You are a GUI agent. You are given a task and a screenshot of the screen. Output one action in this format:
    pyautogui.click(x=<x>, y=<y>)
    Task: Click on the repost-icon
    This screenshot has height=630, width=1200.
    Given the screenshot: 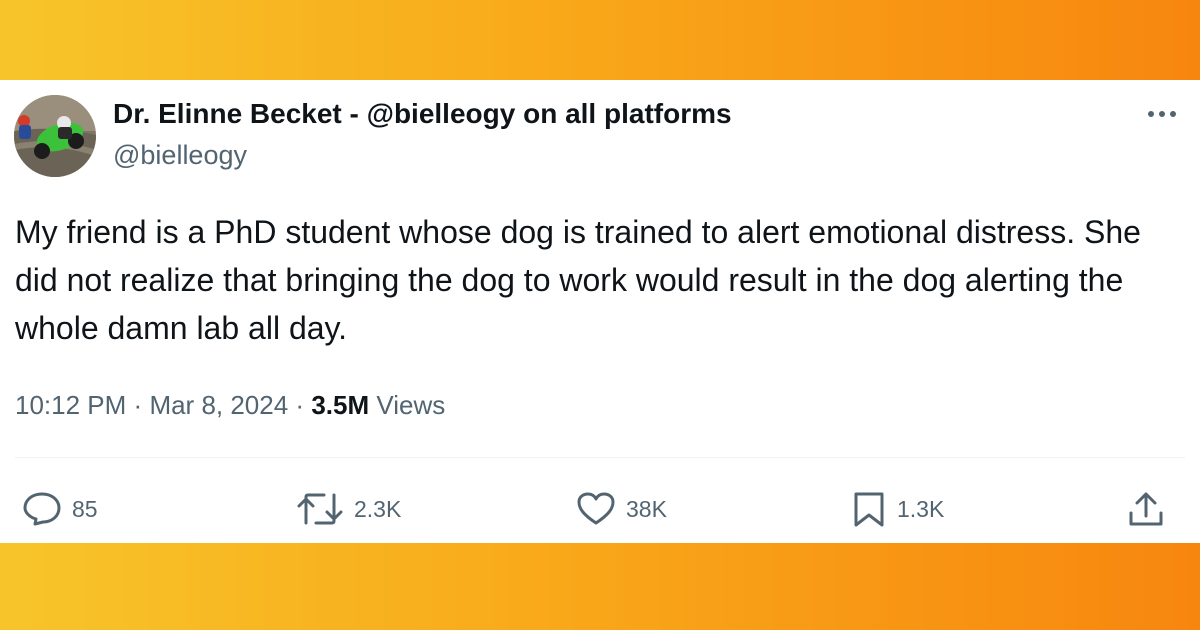 What is the action you would take?
    pyautogui.click(x=320, y=509)
    